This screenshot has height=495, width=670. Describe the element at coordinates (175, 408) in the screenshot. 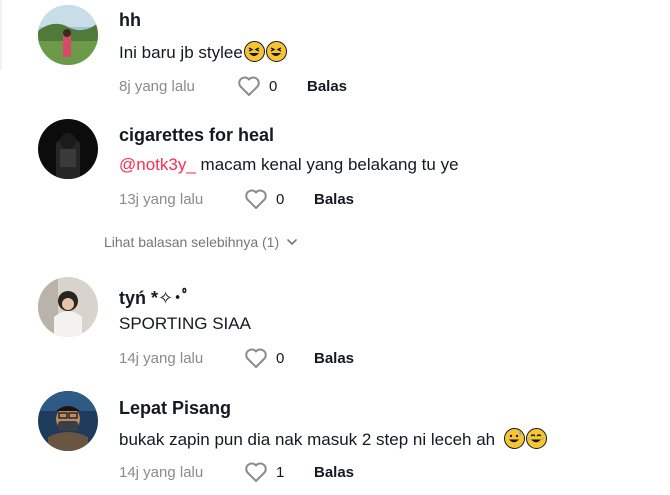

I see `comment-username: Lepat Pisang` at that location.